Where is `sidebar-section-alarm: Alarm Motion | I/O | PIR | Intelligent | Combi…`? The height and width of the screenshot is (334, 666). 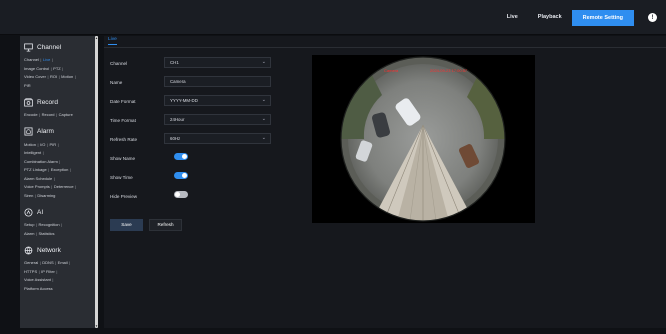
sidebar-section-alarm: Alarm Motion | I/O | PIR | Intelligent | Combi… is located at coordinates (57, 162).